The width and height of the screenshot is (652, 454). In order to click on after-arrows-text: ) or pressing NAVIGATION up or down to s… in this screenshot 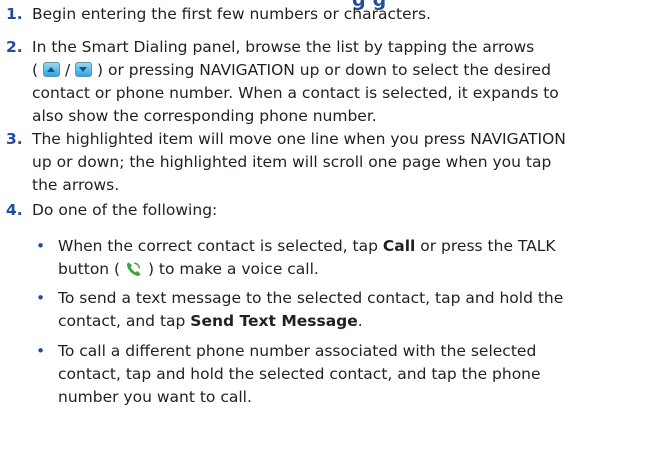, I will do `click(324, 70)`.